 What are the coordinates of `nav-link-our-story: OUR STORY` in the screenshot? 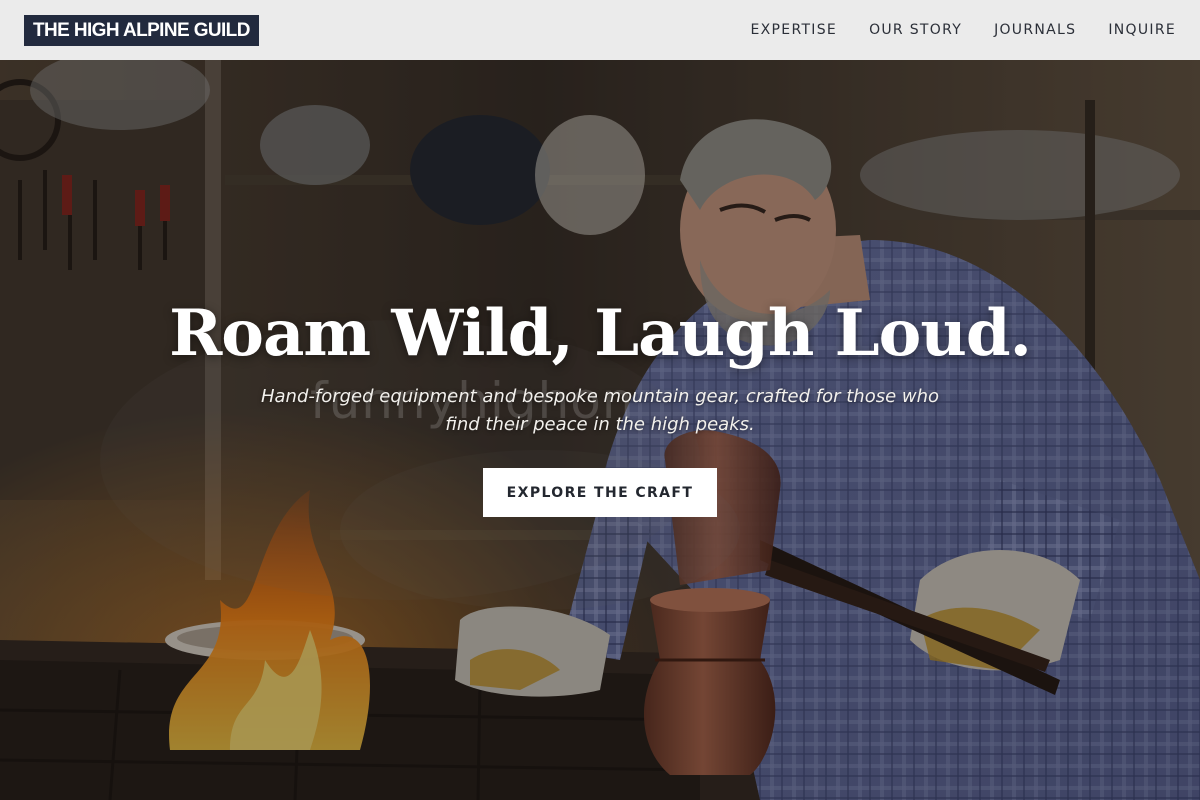 It's located at (915, 30).